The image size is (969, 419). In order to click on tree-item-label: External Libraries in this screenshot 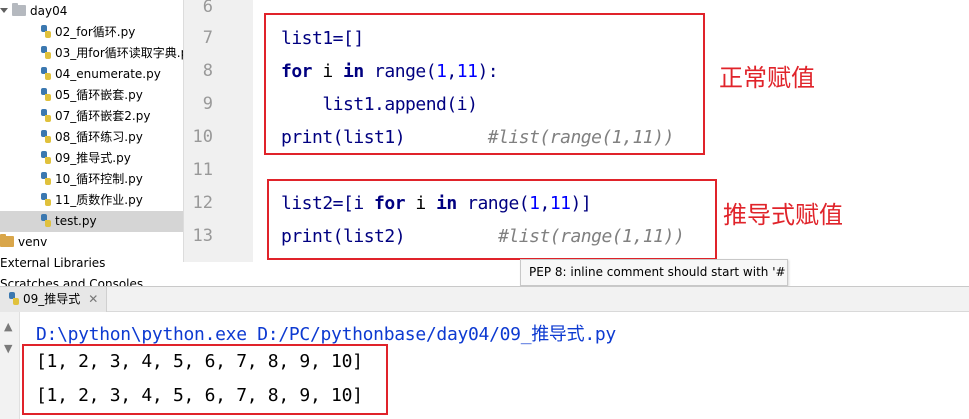, I will do `click(53, 263)`.